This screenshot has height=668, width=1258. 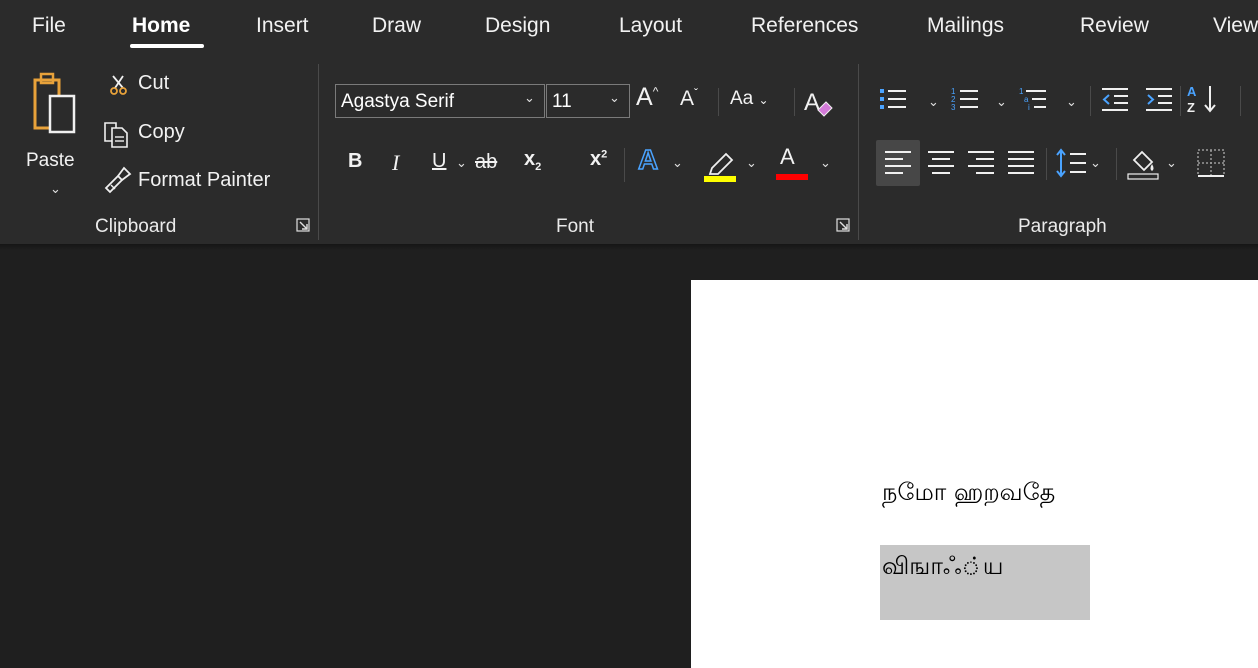 I want to click on justify-icon, so click(x=1021, y=163).